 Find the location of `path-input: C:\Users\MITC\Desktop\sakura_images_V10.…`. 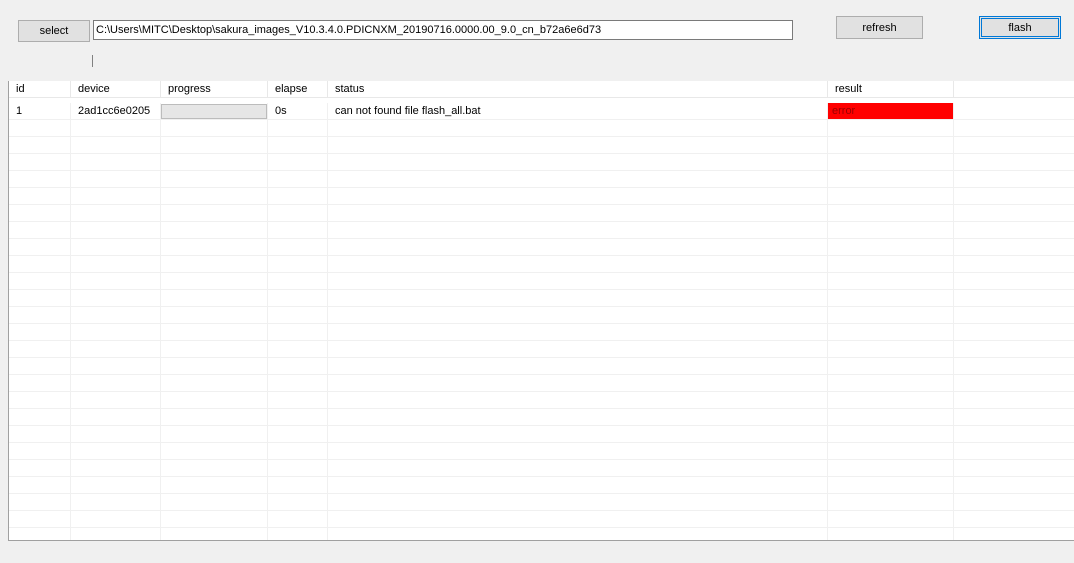

path-input: C:\Users\MITC\Desktop\sakura_images_V10.… is located at coordinates (443, 30).